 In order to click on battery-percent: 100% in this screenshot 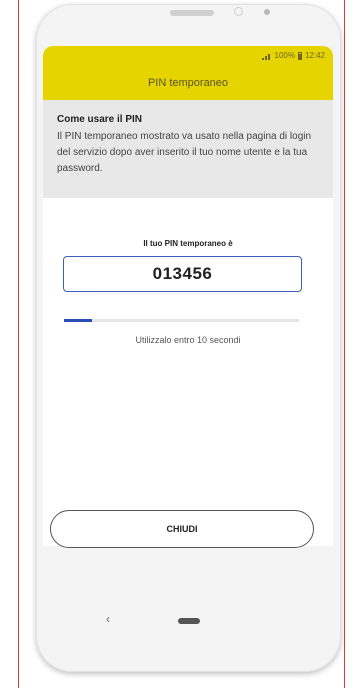, I will do `click(284, 55)`.